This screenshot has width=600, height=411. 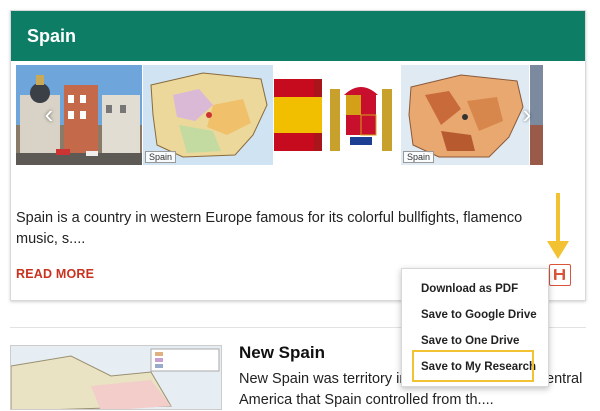 I want to click on save-button, so click(x=560, y=275).